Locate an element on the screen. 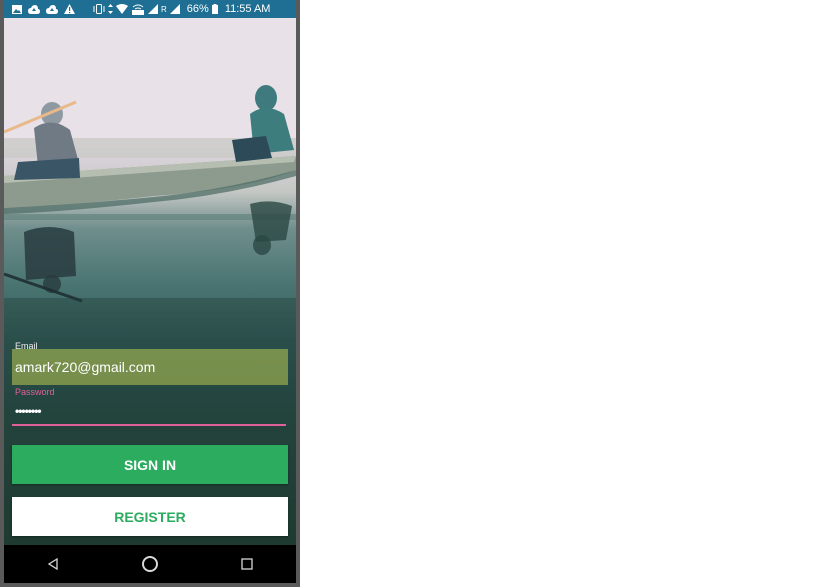 The height and width of the screenshot is (587, 819). roaming-indicator: R is located at coordinates (164, 9).